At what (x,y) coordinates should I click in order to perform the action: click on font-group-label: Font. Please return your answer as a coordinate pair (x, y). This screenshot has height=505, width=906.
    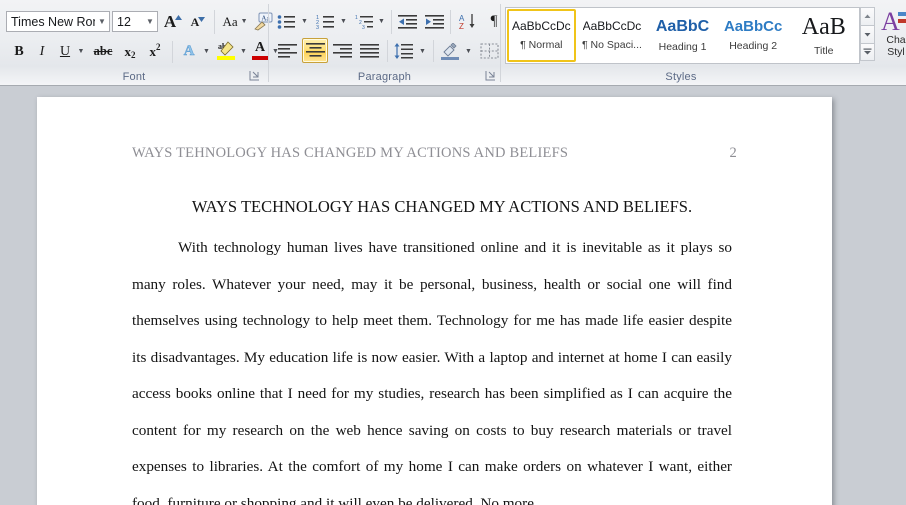
    Looking at the image, I should click on (134, 77).